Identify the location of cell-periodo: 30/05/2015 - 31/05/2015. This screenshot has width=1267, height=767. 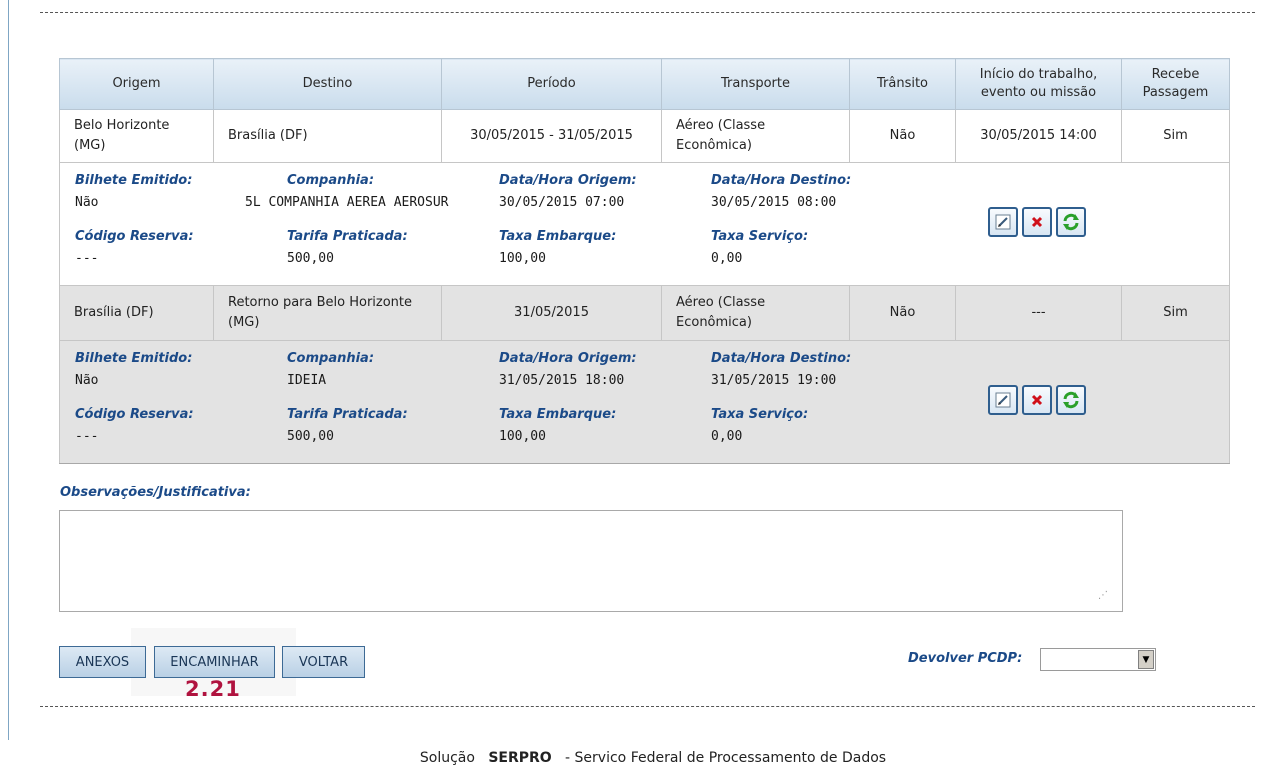
(551, 136).